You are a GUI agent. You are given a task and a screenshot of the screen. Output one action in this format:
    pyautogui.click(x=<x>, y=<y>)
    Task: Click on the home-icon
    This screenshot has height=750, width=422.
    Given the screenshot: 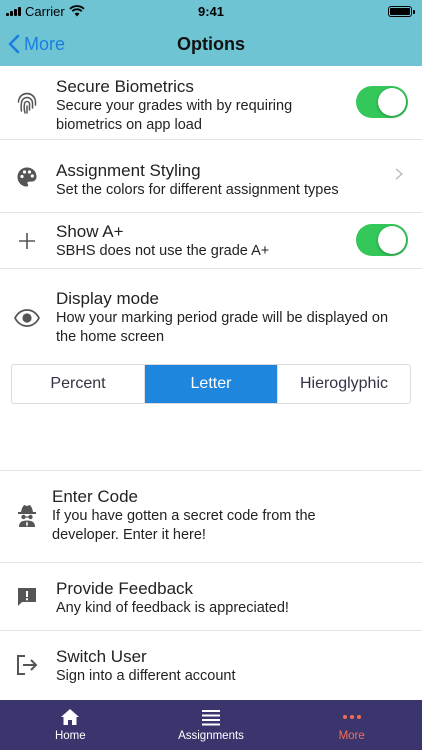 What is the action you would take?
    pyautogui.click(x=70, y=717)
    